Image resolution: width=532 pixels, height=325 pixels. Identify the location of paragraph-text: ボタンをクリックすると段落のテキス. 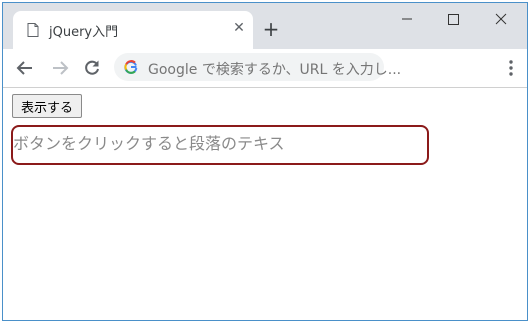
(149, 143).